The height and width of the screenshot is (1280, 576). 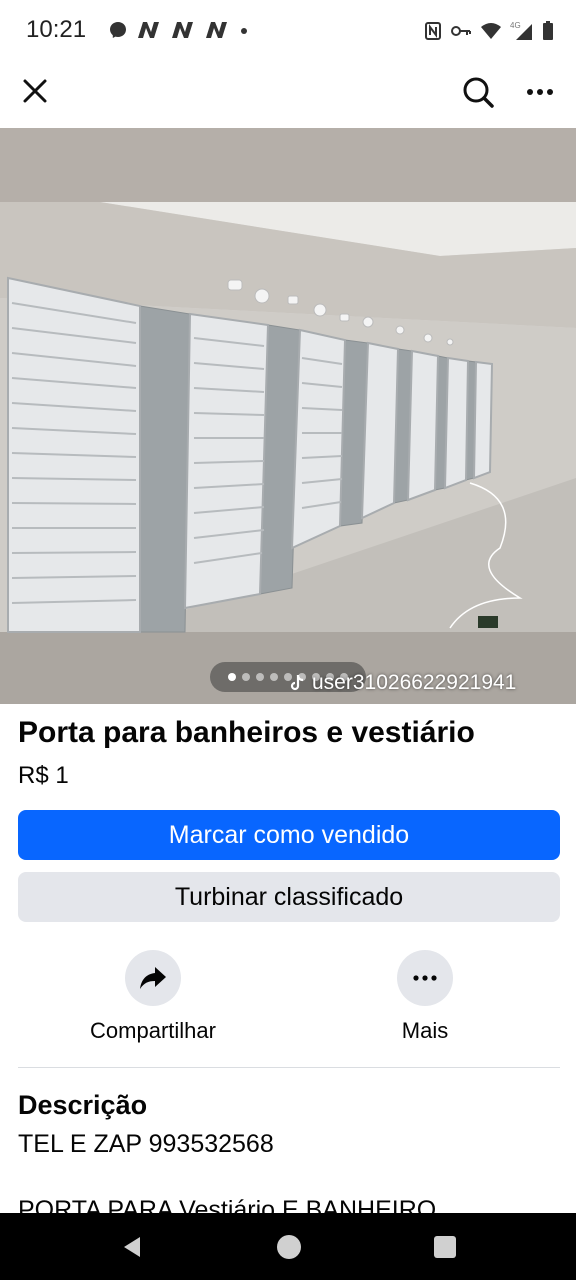 What do you see at coordinates (43, 775) in the screenshot?
I see `listing-price: R$ 1` at bounding box center [43, 775].